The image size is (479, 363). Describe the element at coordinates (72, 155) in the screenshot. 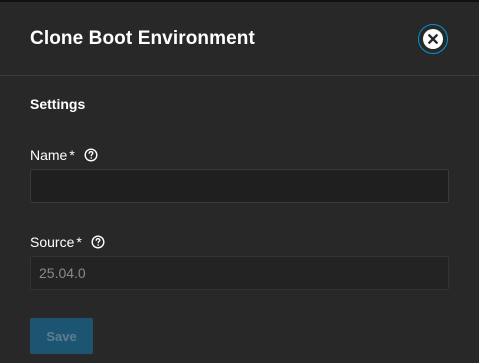

I see `name-required-marker: *` at that location.